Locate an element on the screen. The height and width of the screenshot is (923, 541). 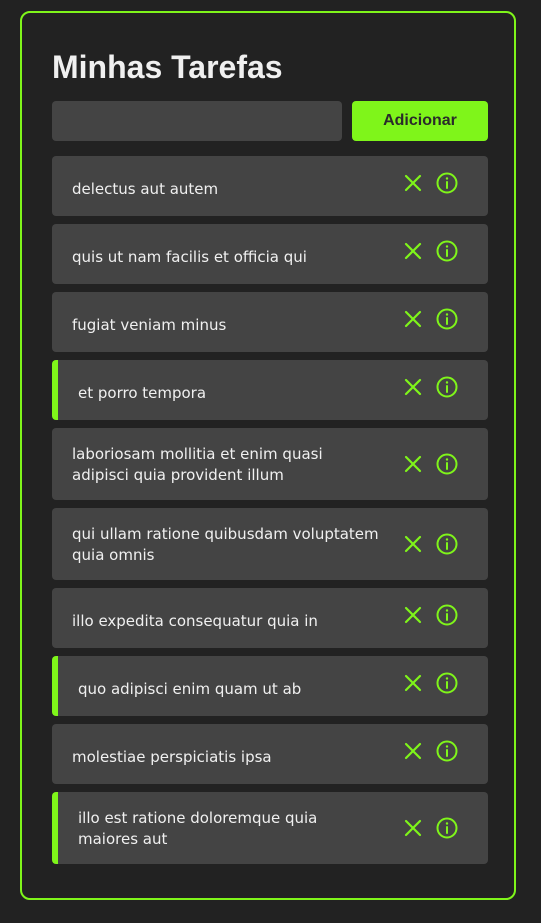
add-task-button: Adicionar is located at coordinates (420, 121).